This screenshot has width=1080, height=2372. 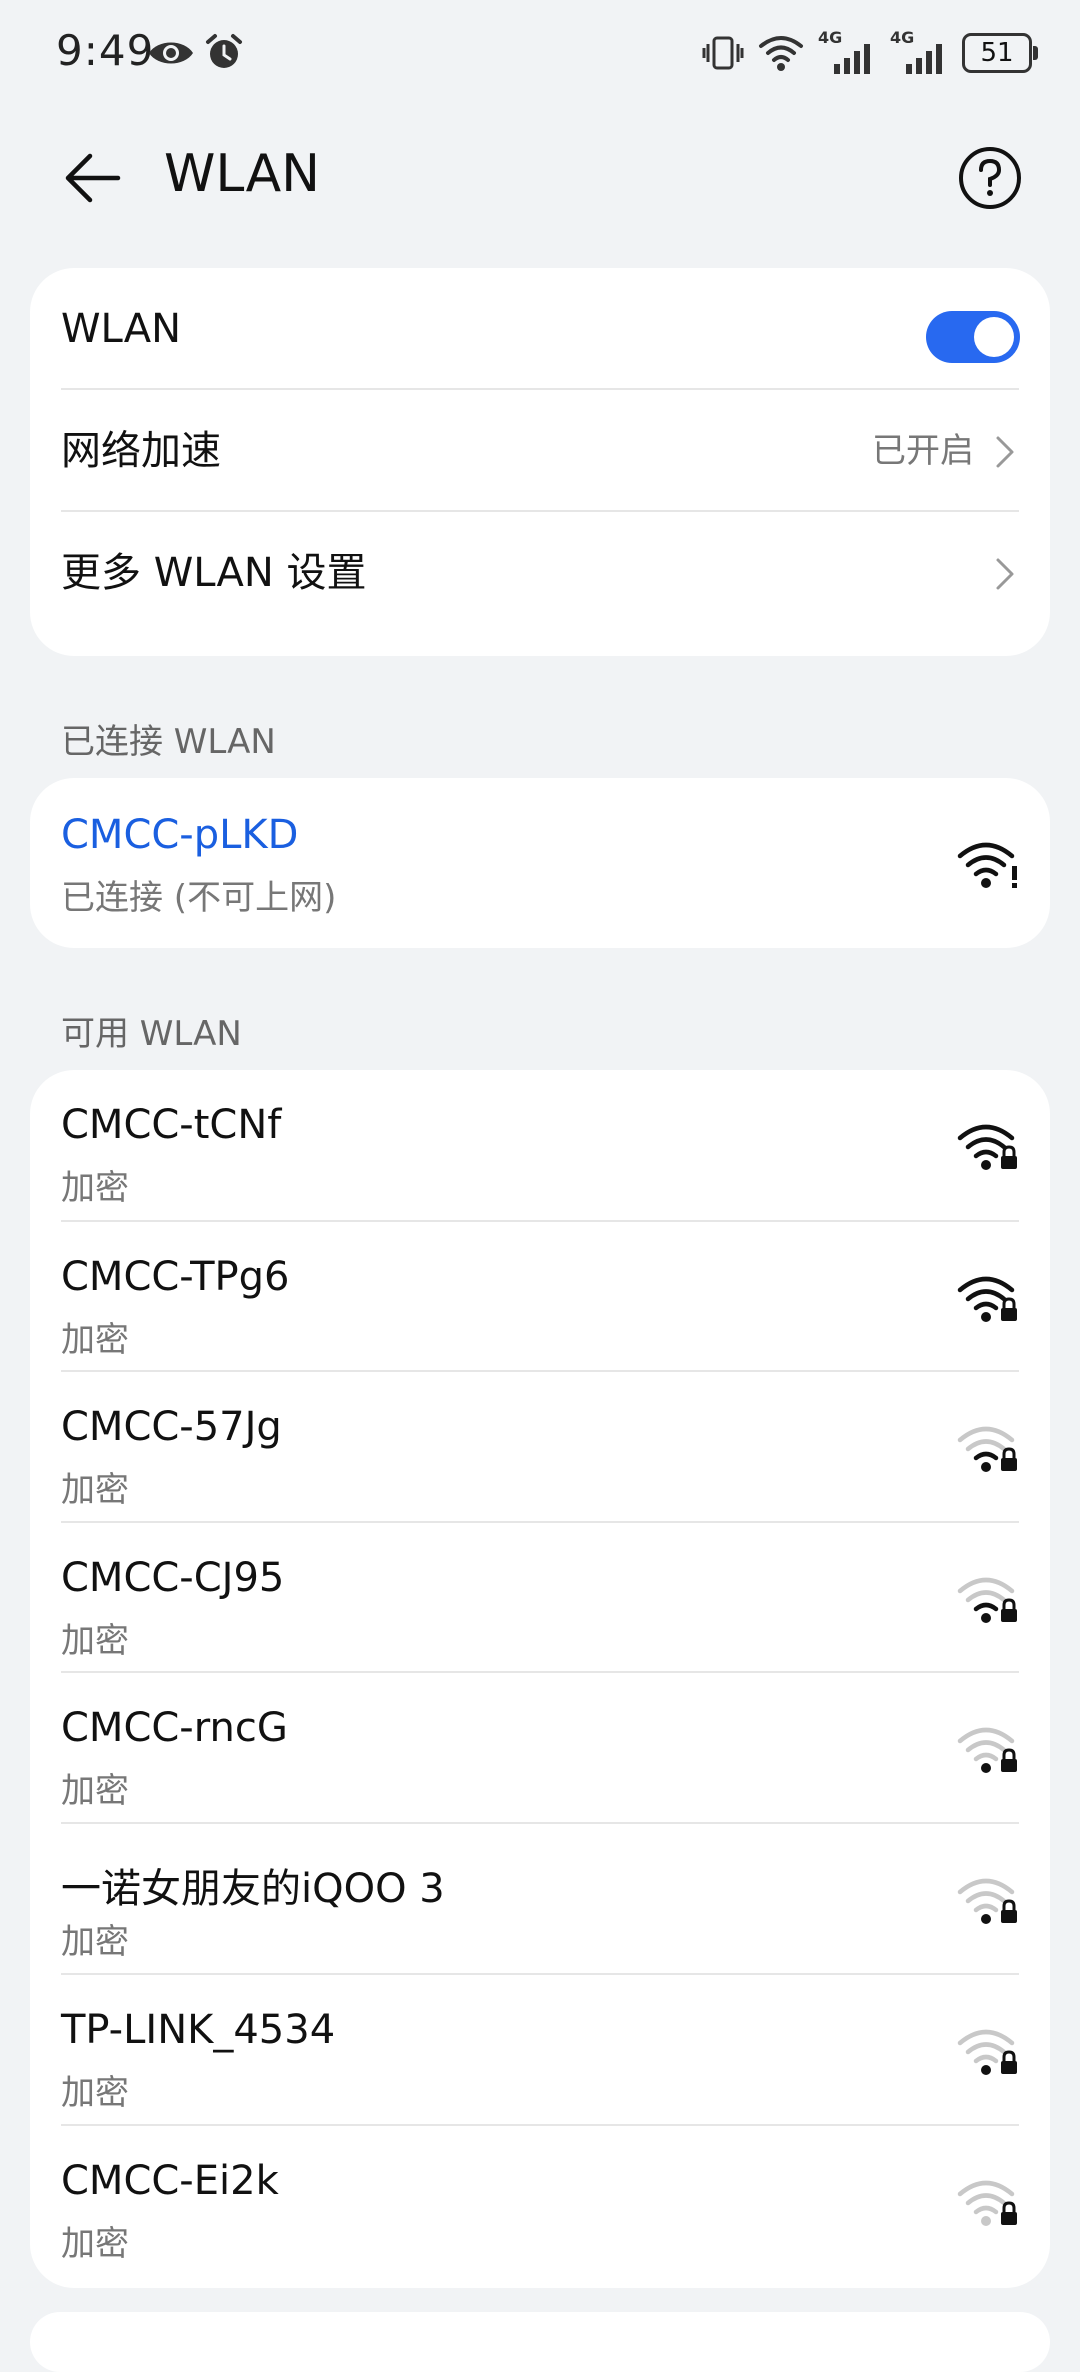 I want to click on network-list-item: CMCC-rncG 加密, so click(x=540, y=1748).